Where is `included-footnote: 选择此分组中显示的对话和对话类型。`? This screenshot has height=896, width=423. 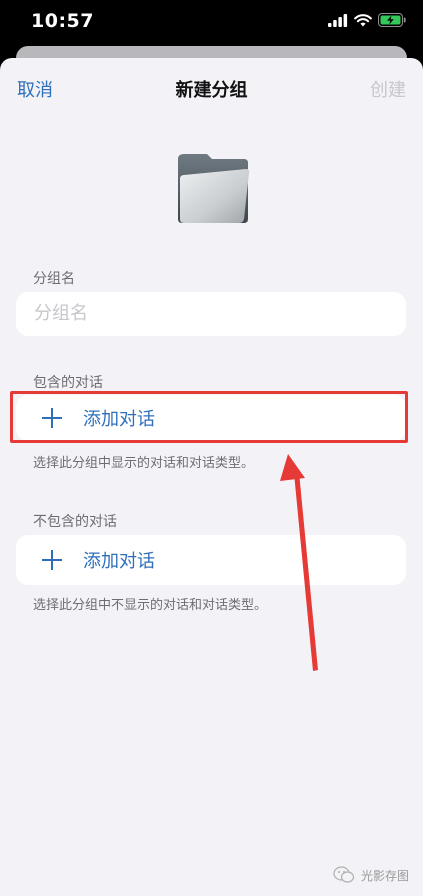 included-footnote: 选择此分组中显示的对话和对话类型。 is located at coordinates (144, 463).